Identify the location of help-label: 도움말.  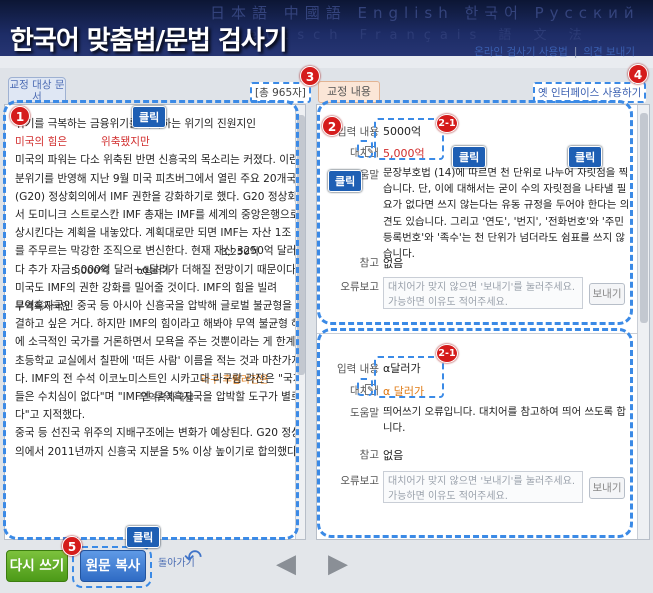
(364, 413).